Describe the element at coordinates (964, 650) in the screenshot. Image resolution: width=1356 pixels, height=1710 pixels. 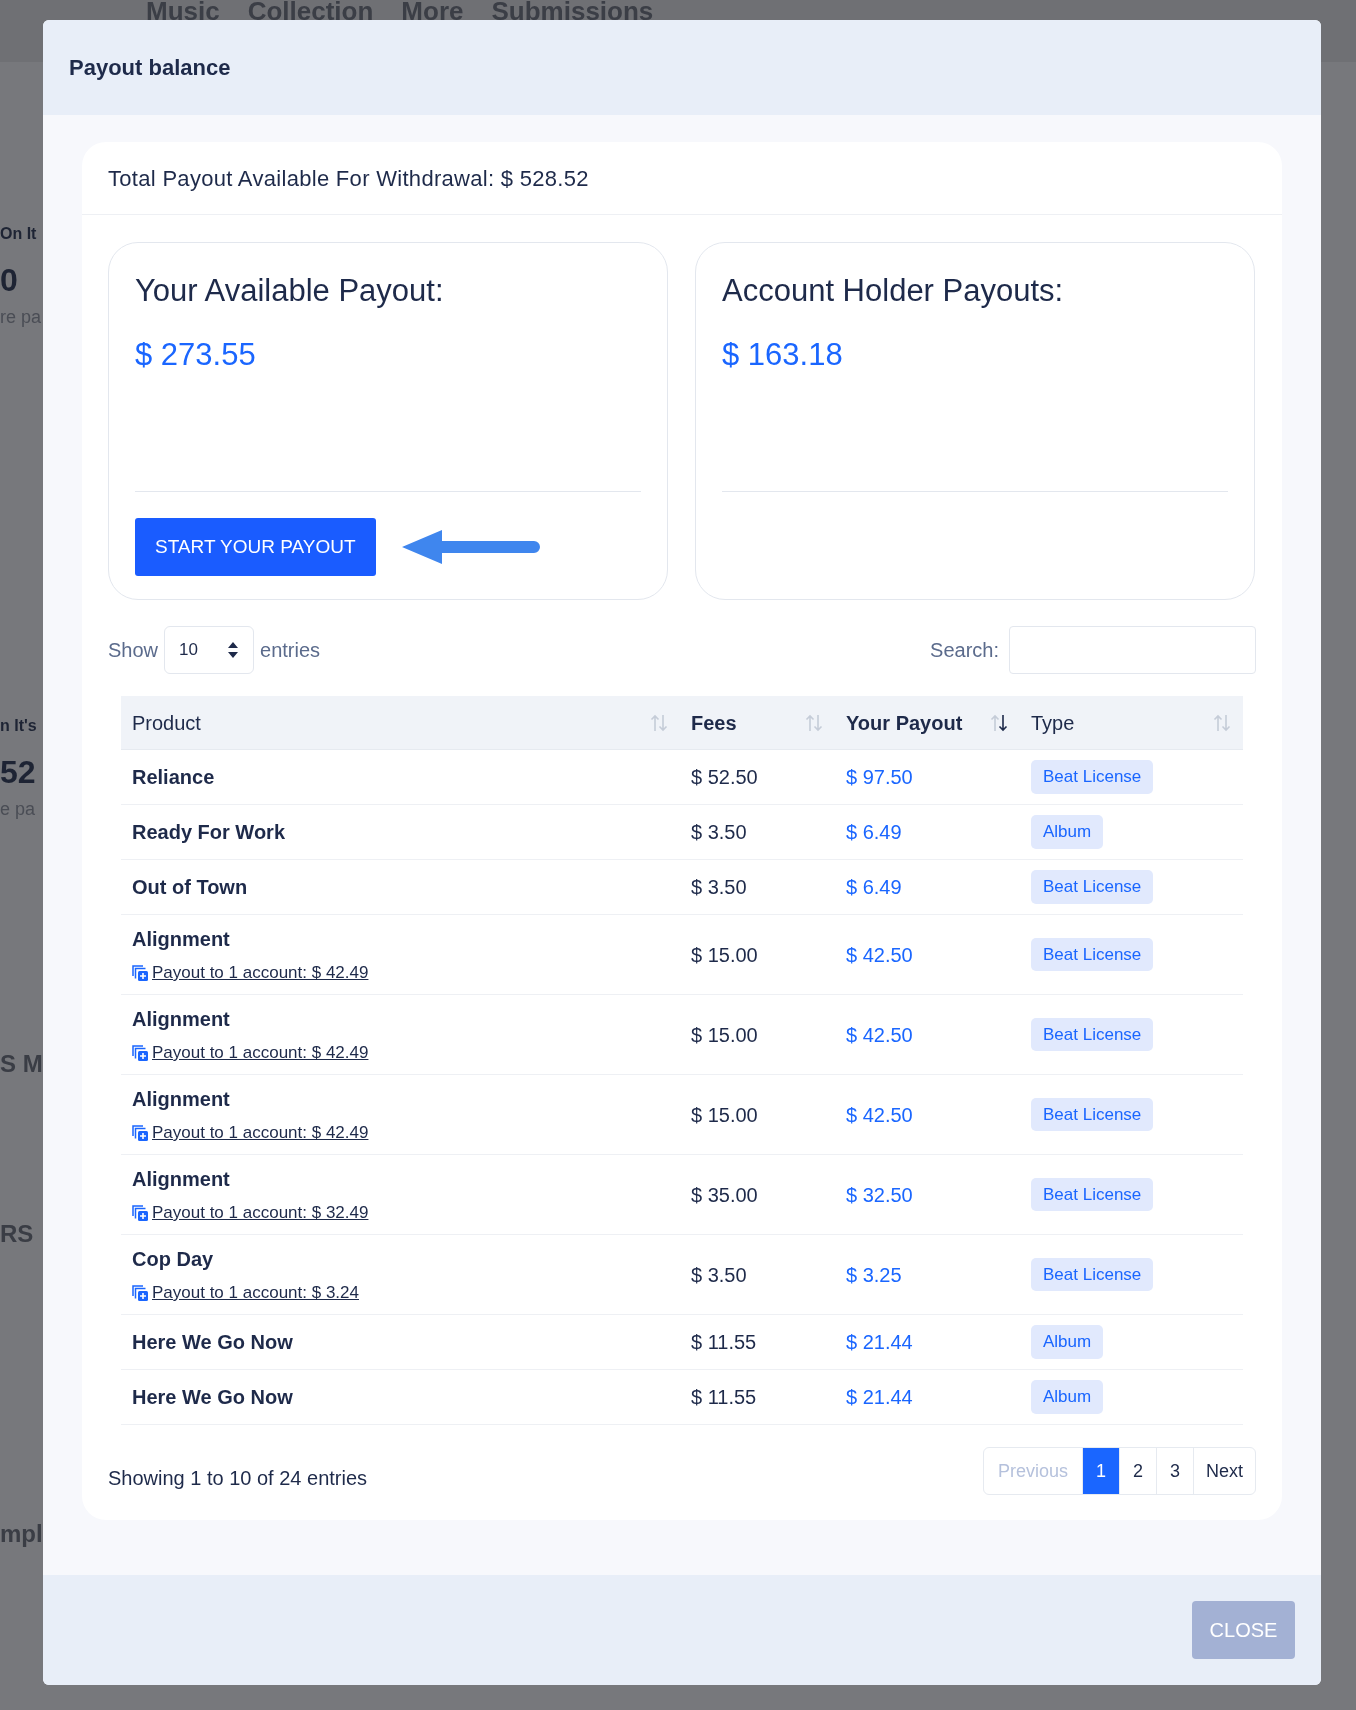
I see `search-label: Search:` at that location.